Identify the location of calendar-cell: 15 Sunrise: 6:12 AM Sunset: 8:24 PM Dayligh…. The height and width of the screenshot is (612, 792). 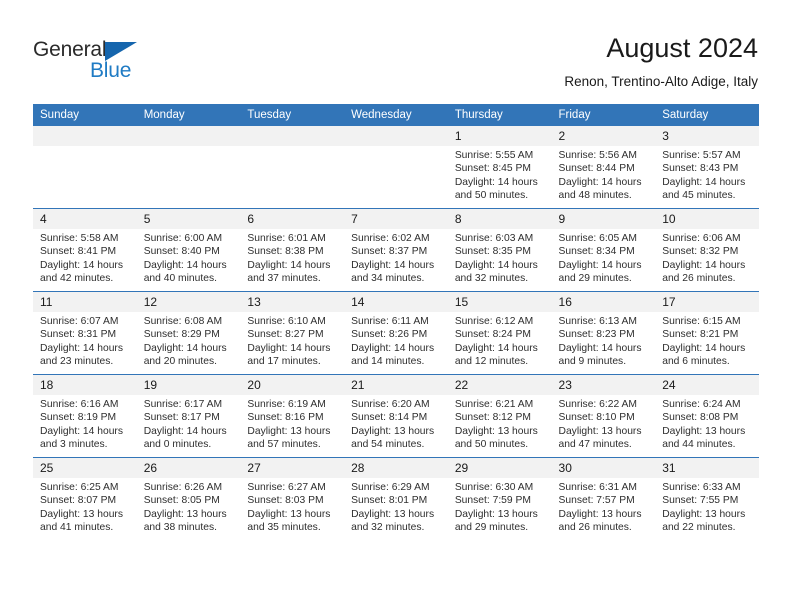
(499, 333).